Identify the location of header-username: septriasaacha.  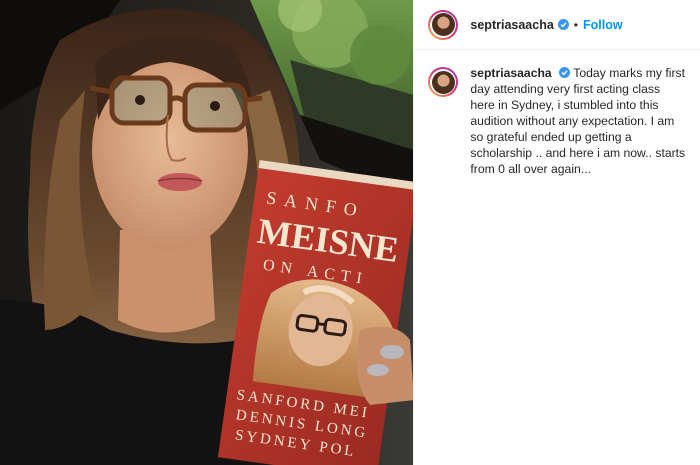
(511, 25).